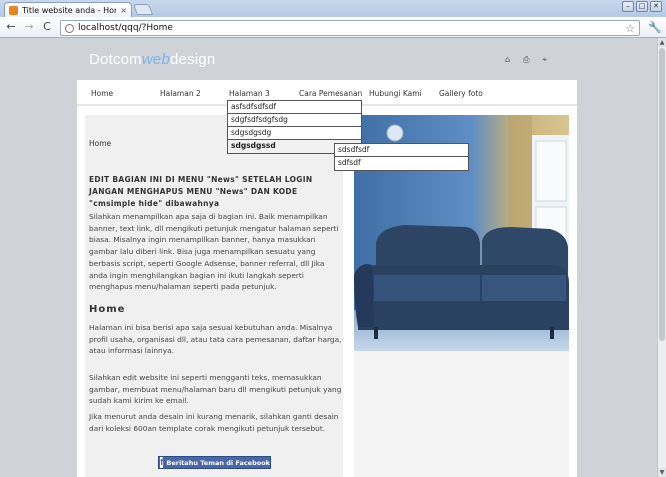 This screenshot has height=477, width=666. What do you see at coordinates (13, 10) in the screenshot?
I see `favicon-icon` at bounding box center [13, 10].